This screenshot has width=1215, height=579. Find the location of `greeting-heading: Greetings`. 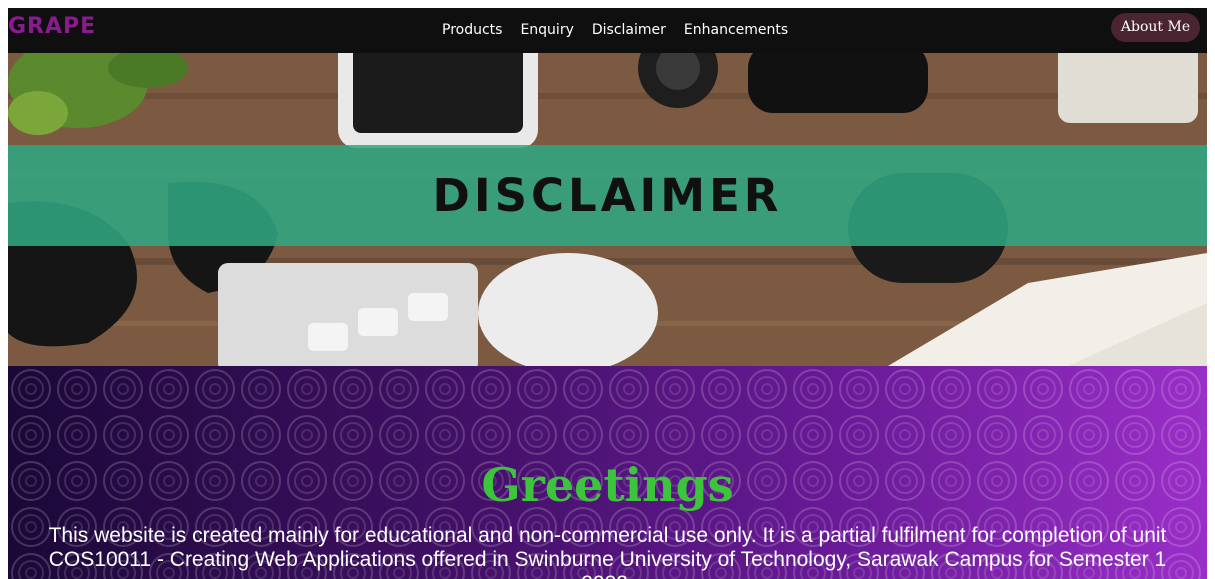

greeting-heading: Greetings is located at coordinates (607, 484).